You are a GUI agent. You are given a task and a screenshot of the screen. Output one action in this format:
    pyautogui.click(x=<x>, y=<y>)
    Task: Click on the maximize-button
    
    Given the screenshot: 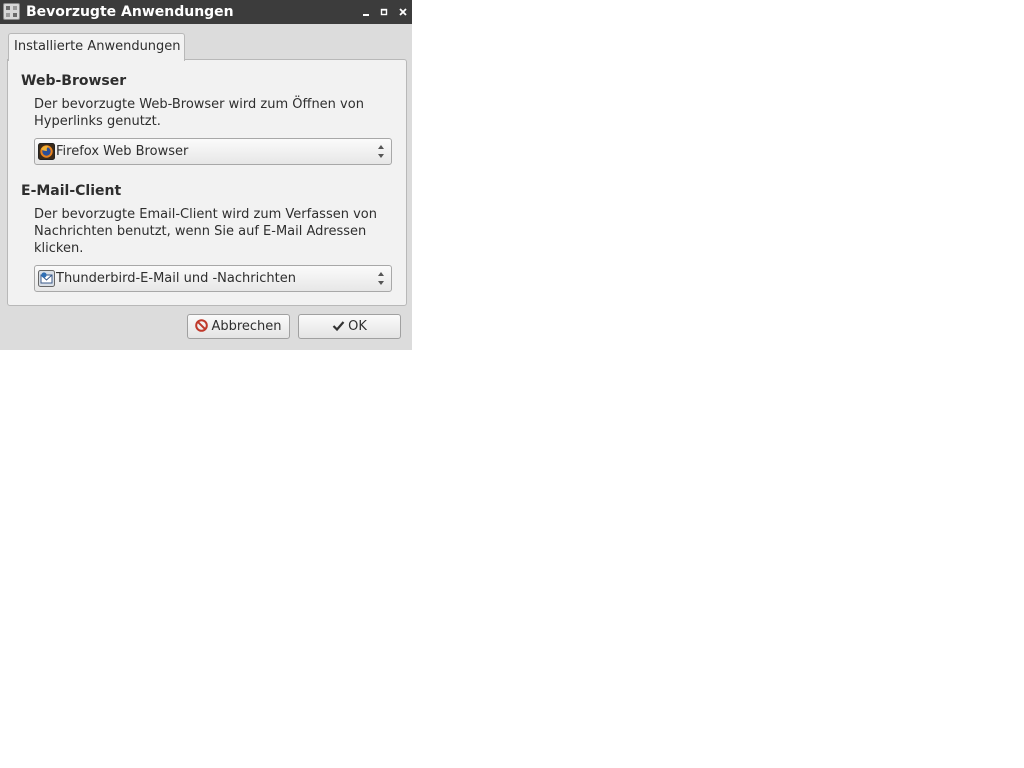 What is the action you would take?
    pyautogui.click(x=384, y=12)
    